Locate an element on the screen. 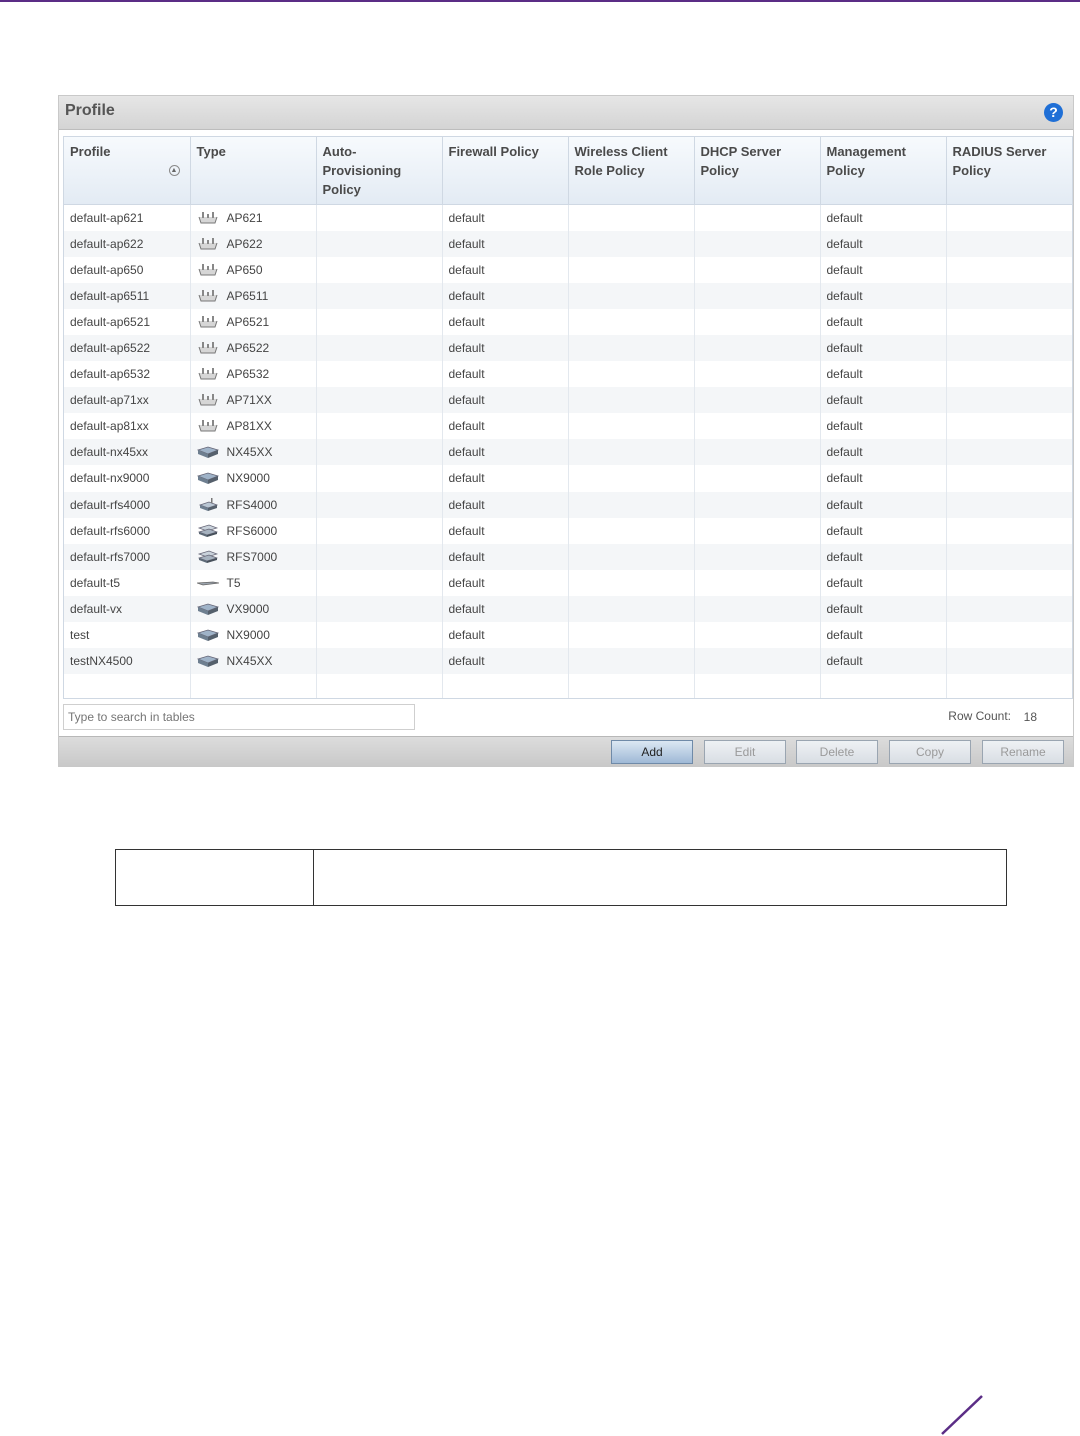  table-cell-profile: default-t5 is located at coordinates (127, 582).